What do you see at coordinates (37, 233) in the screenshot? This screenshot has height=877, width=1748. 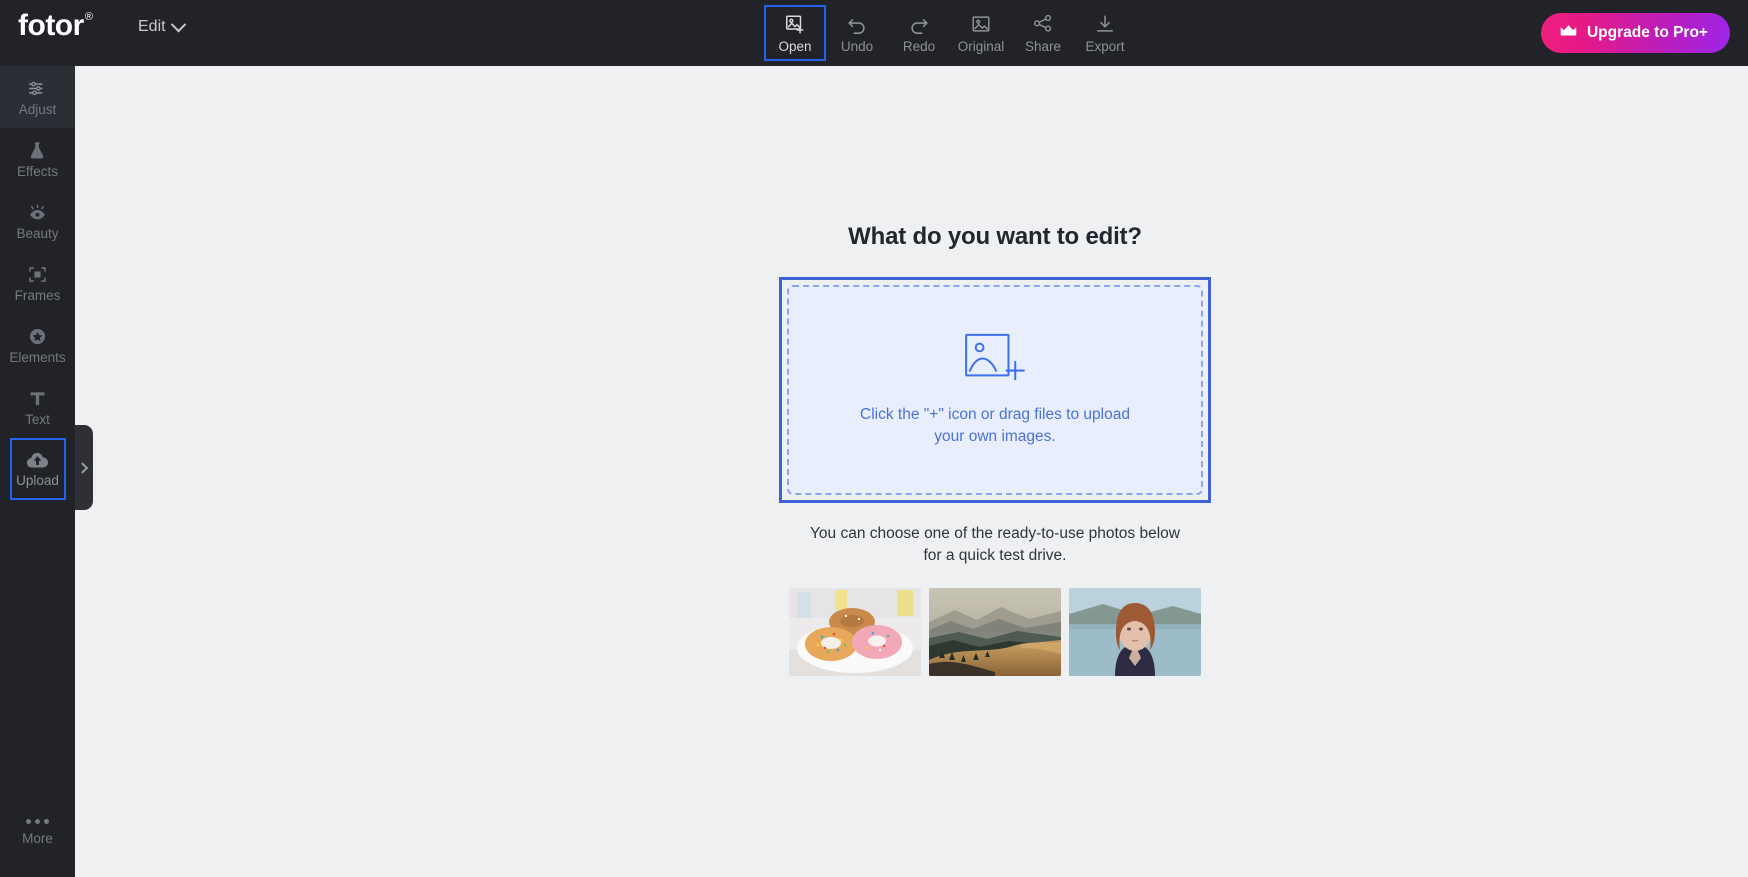 I see `sidebar-item-beauty-label: Beauty` at bounding box center [37, 233].